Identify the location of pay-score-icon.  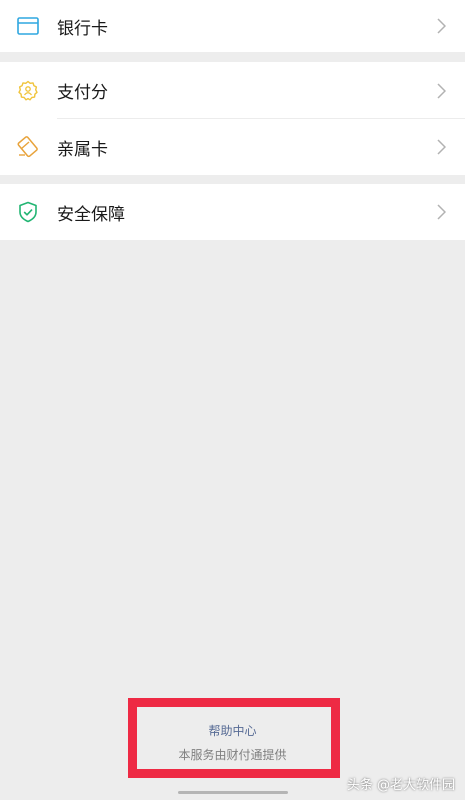
(28, 90).